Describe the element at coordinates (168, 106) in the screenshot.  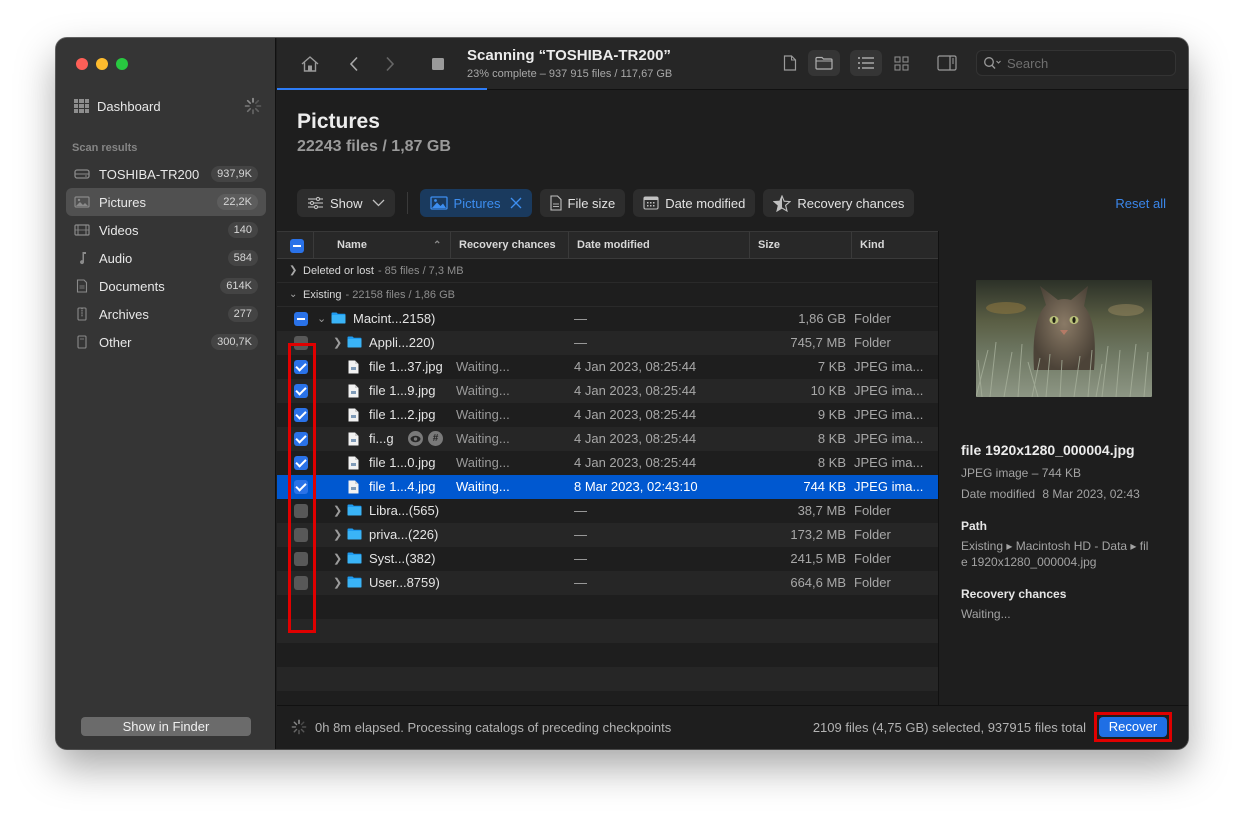
I see `sidebar-item-dashboard: Dashboard` at that location.